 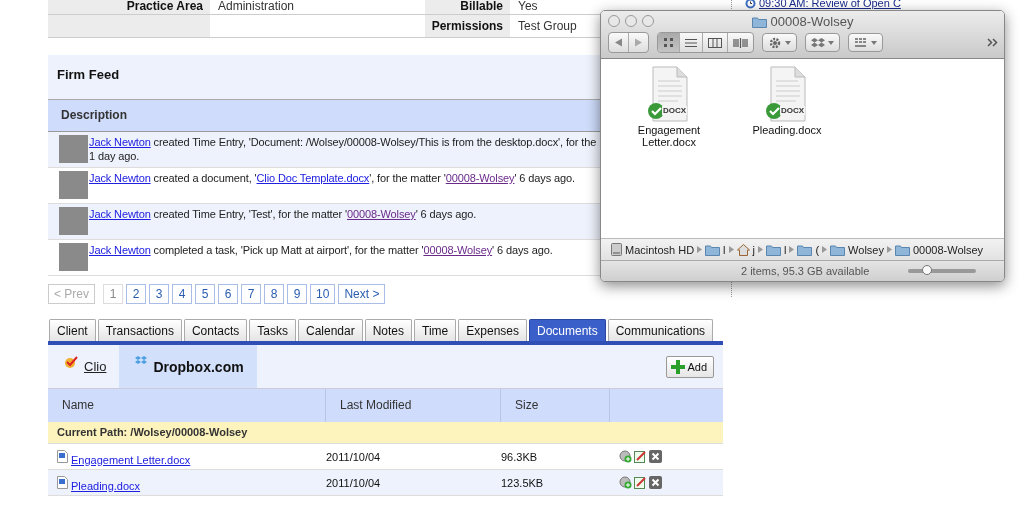 What do you see at coordinates (381, 214) in the screenshot?
I see `feed-link: 00008-Wolsey` at bounding box center [381, 214].